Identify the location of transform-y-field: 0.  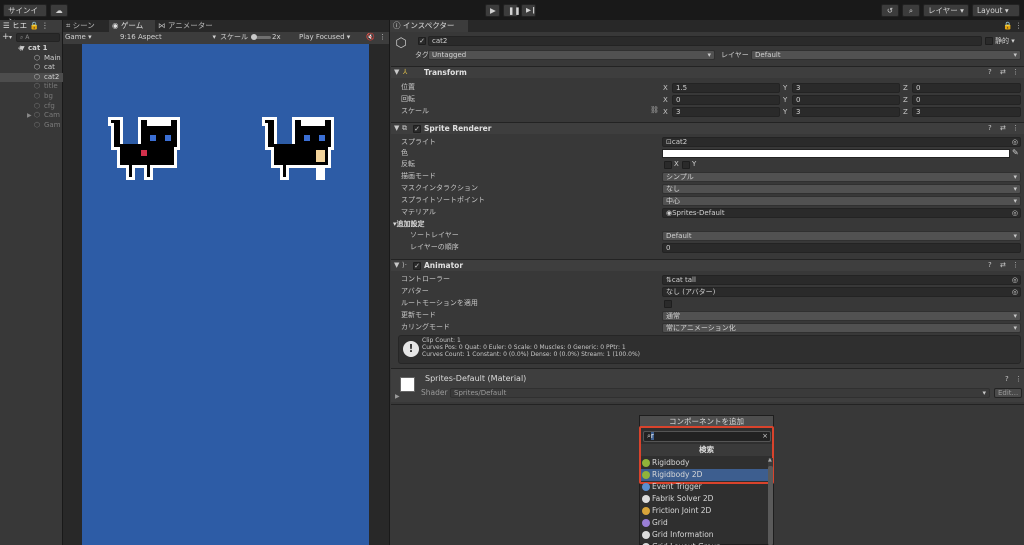
(846, 100).